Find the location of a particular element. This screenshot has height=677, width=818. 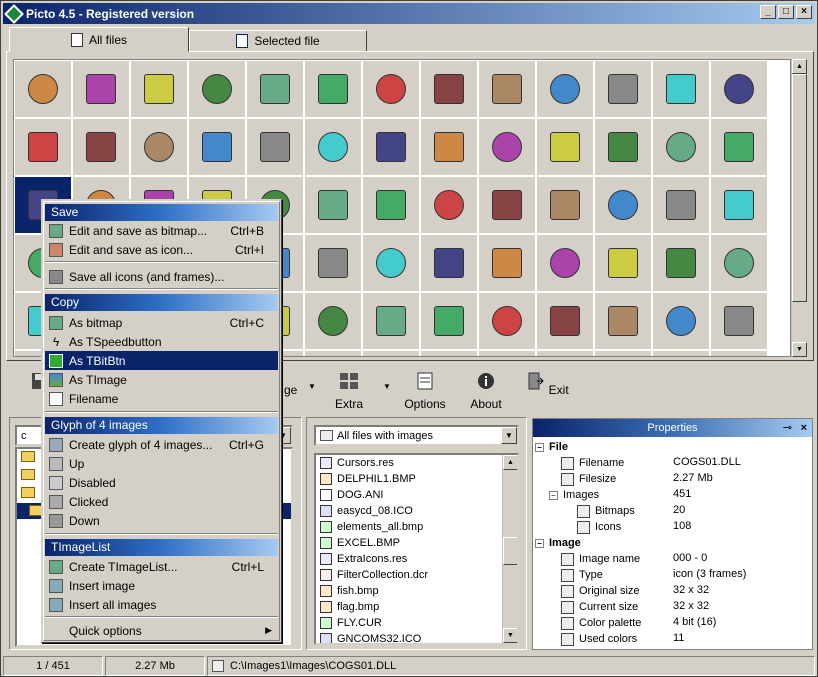

file-list-item: fish.bmp is located at coordinates (416, 591).